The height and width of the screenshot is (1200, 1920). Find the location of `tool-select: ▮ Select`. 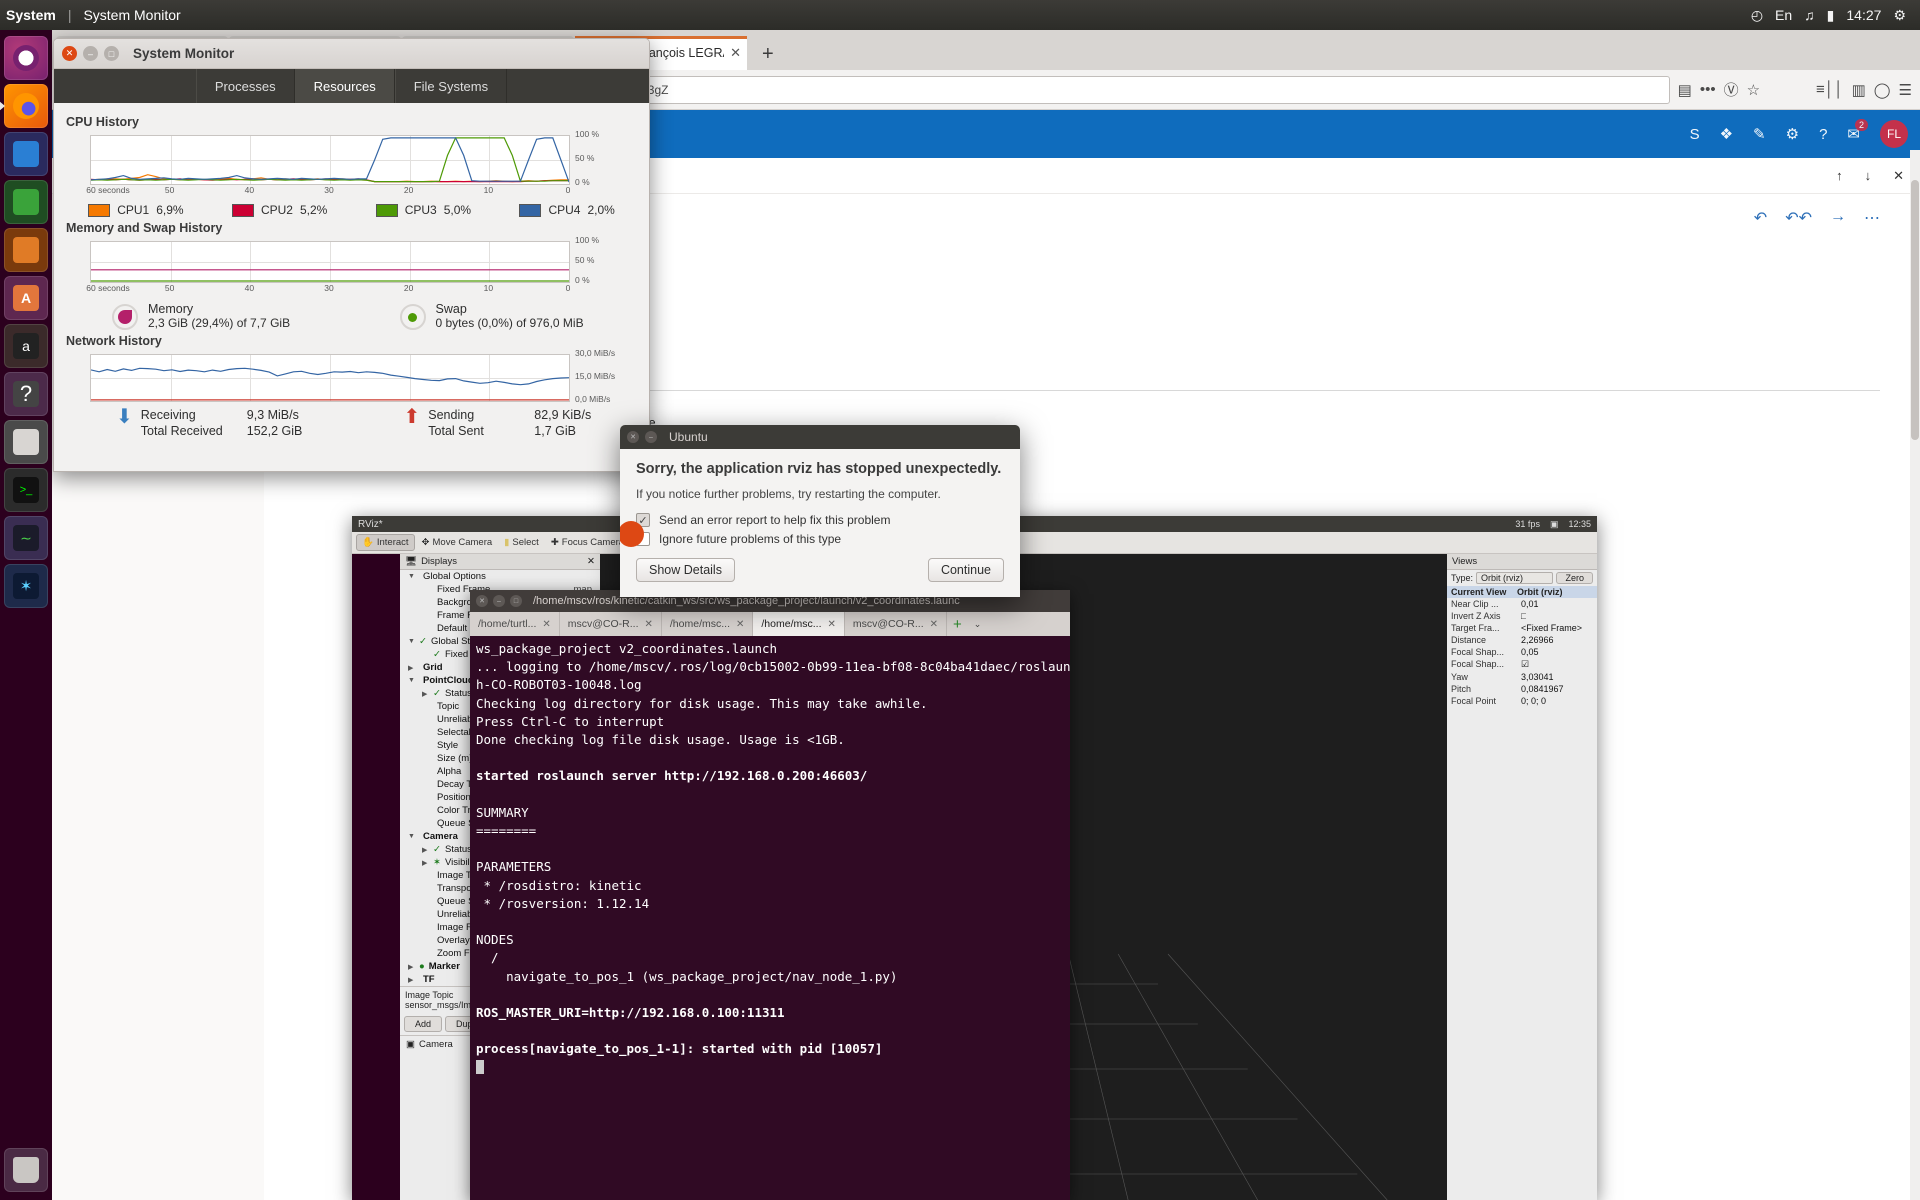

tool-select: ▮ Select is located at coordinates (521, 542).